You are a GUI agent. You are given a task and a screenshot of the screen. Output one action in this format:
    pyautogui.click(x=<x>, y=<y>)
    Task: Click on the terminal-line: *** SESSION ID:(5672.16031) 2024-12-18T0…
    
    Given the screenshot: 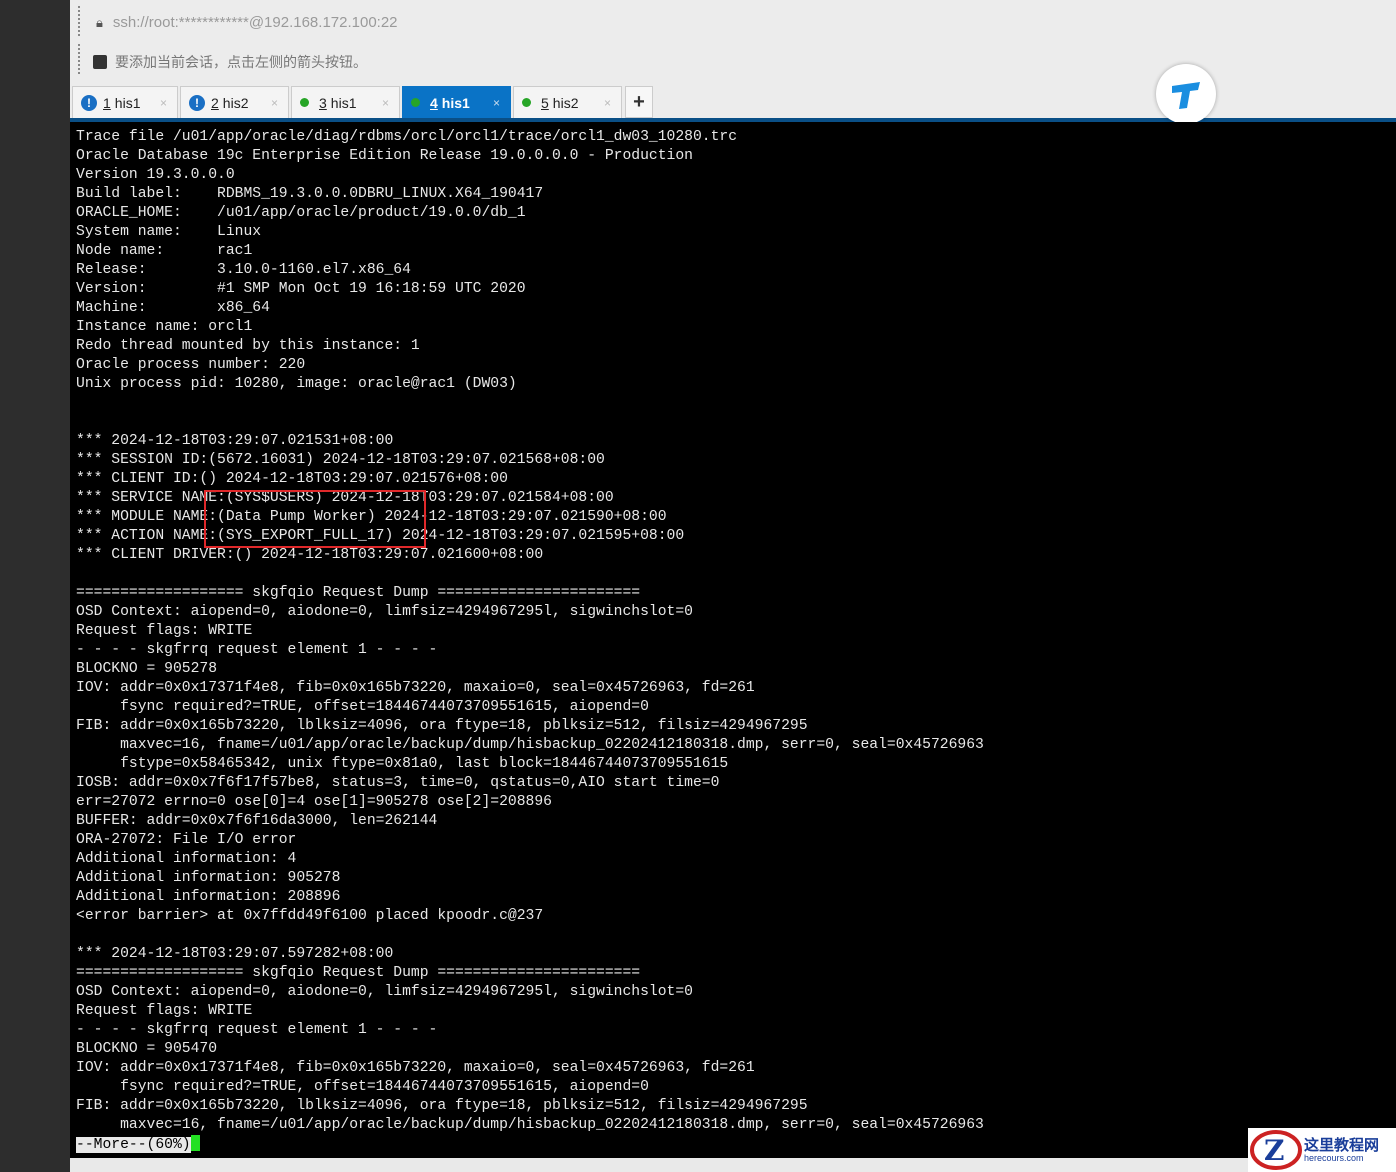 What is the action you would take?
    pyautogui.click(x=340, y=460)
    